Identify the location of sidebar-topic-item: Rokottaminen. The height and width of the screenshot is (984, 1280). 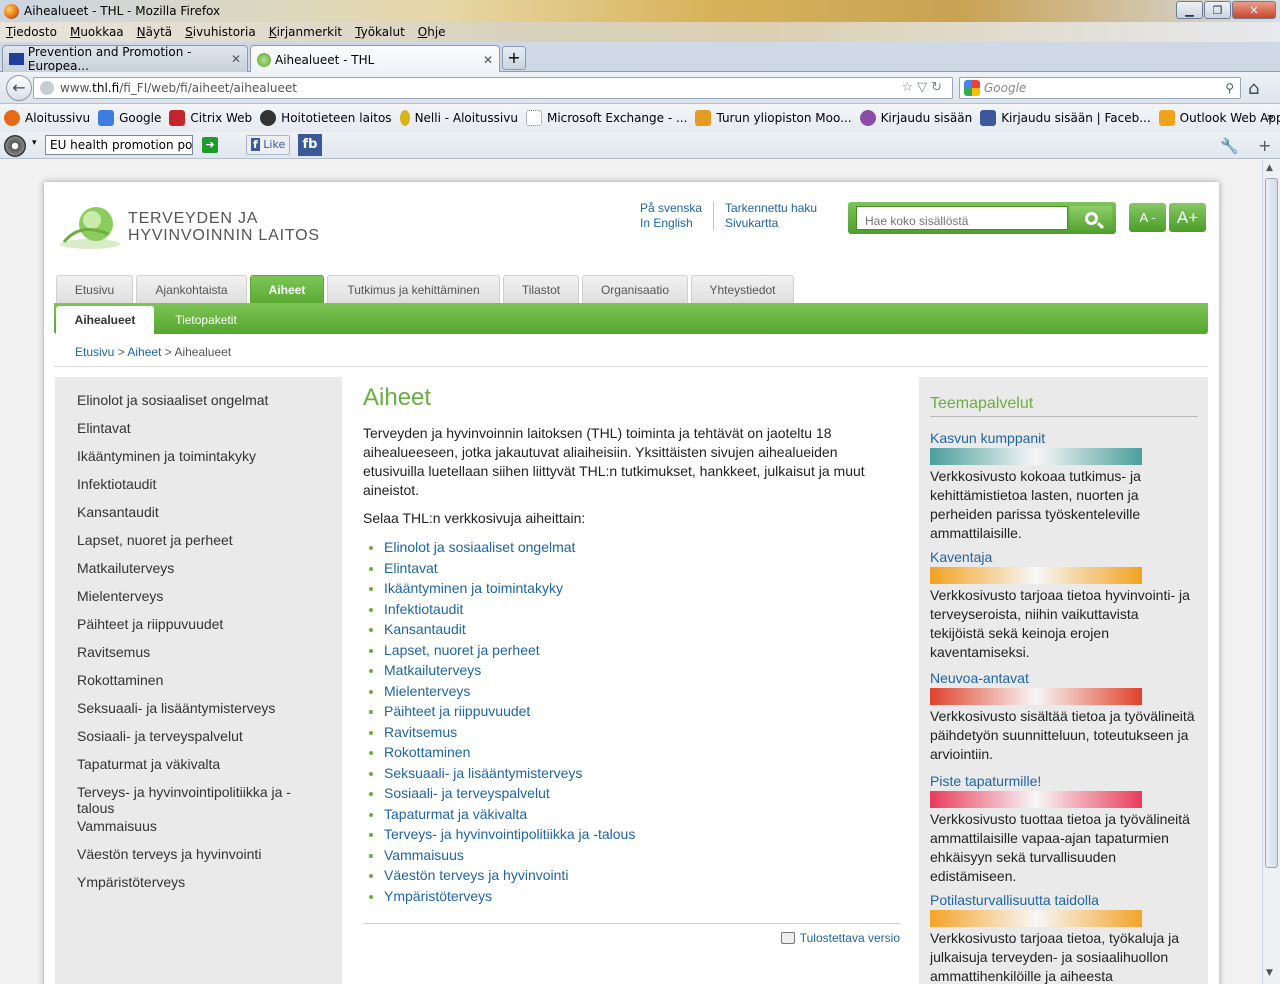
(187, 684).